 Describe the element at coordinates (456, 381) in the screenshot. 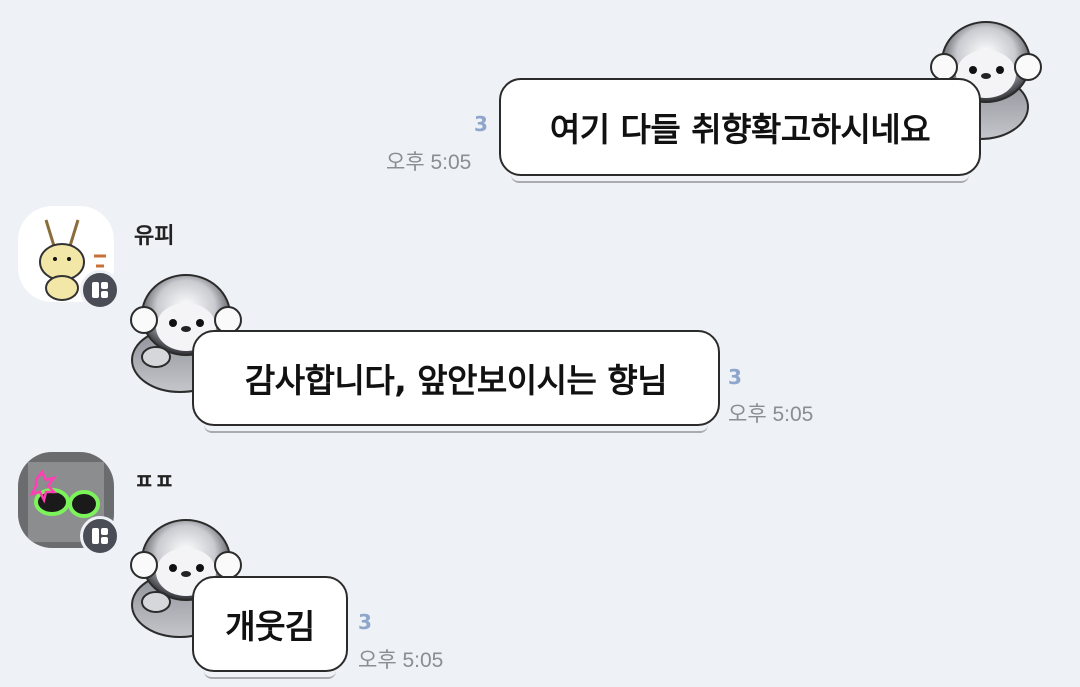

I see `message-bubble: 감사합니다, 앞안보이시는 향님` at that location.